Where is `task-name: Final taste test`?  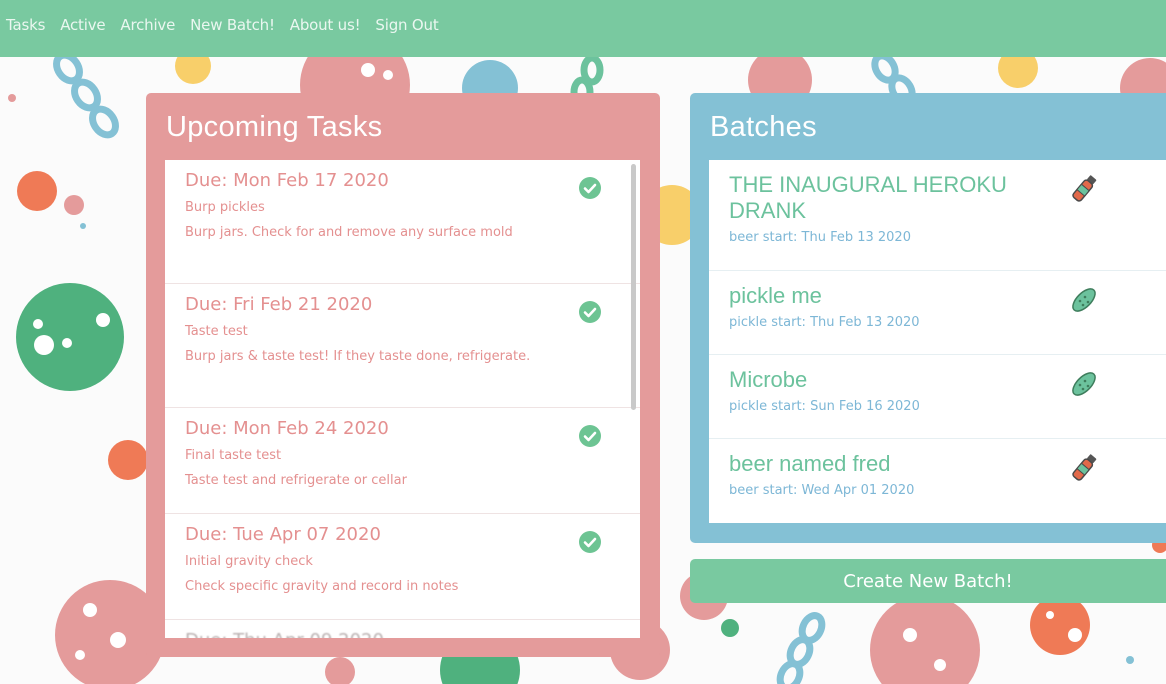
task-name: Final taste test is located at coordinates (233, 455).